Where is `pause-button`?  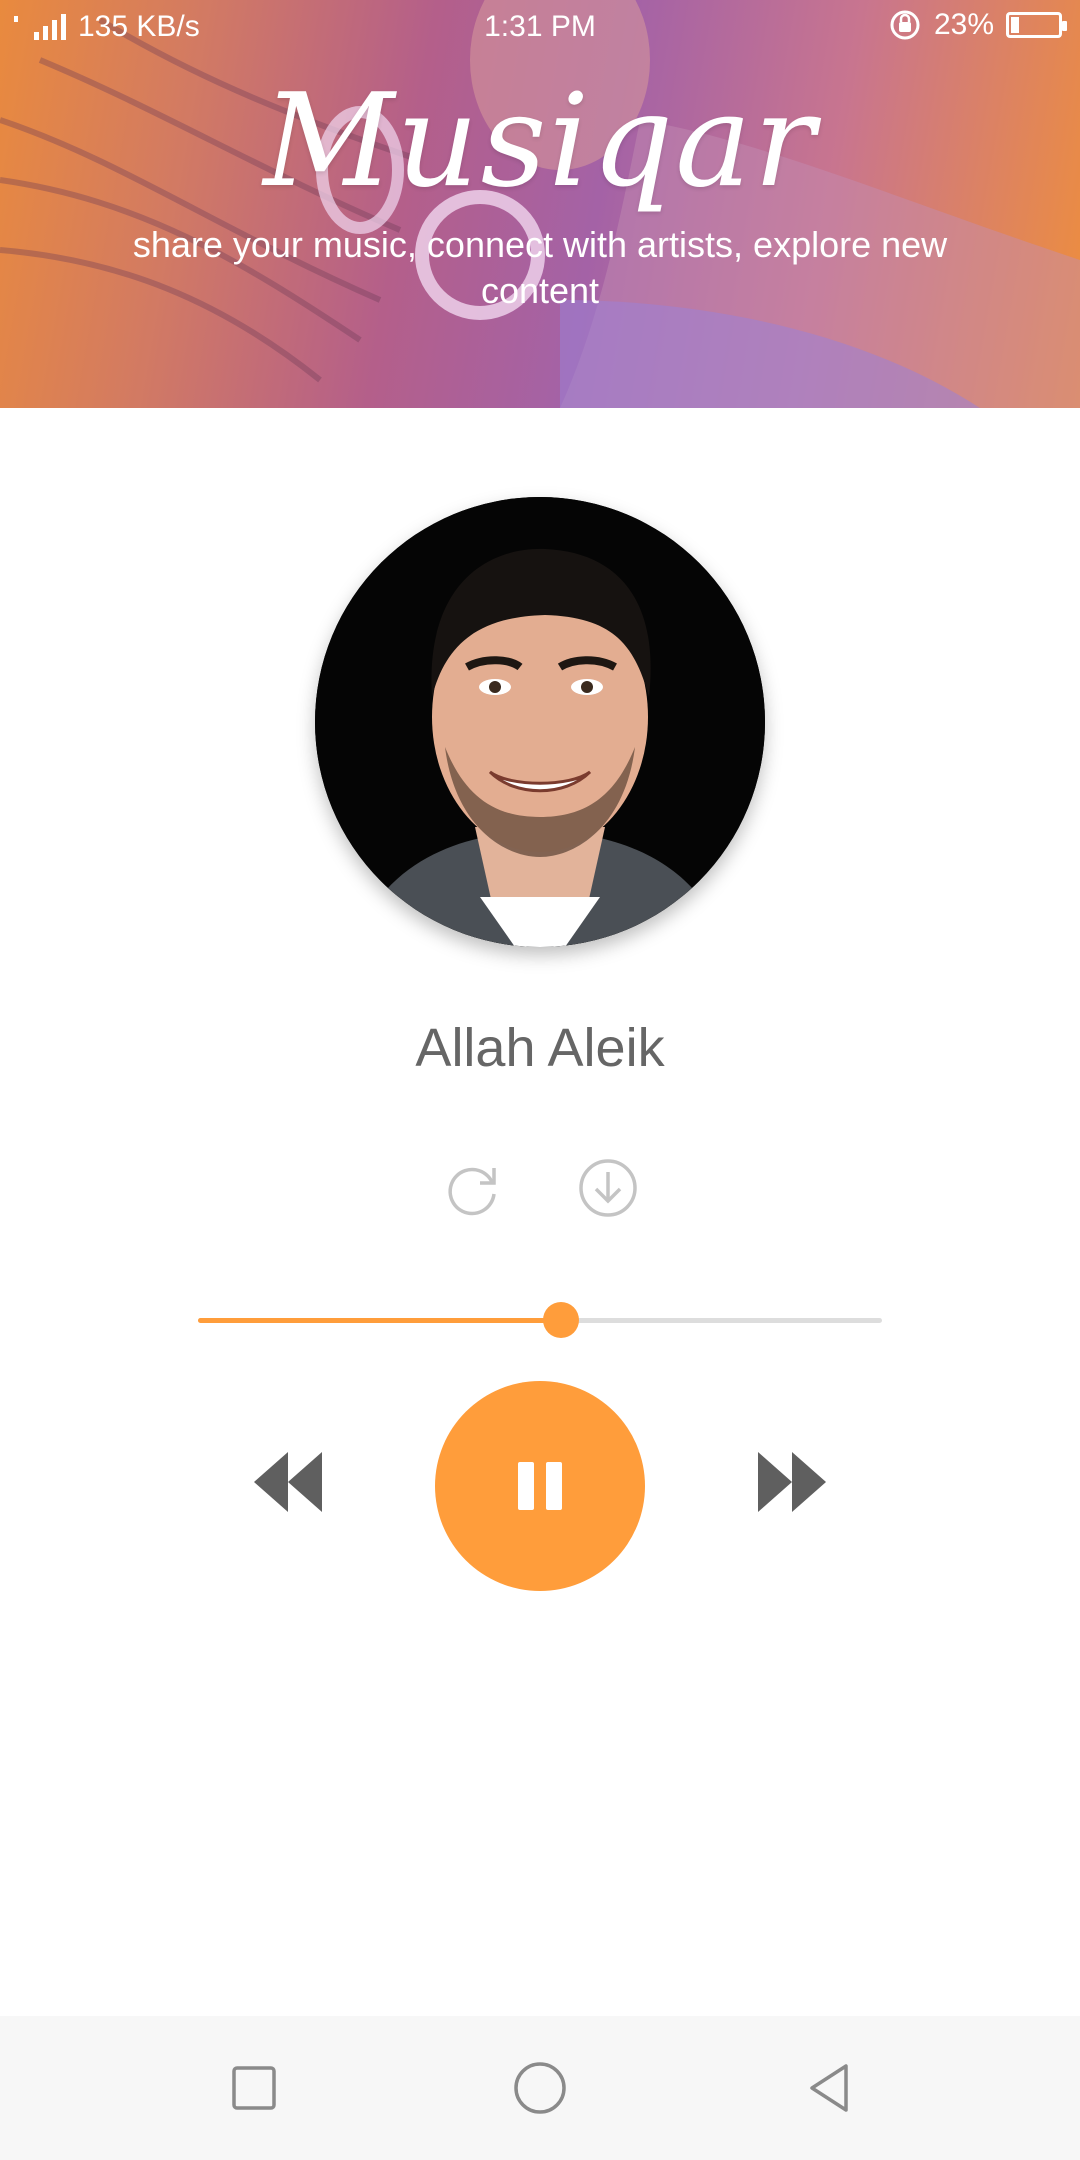 pause-button is located at coordinates (540, 1486).